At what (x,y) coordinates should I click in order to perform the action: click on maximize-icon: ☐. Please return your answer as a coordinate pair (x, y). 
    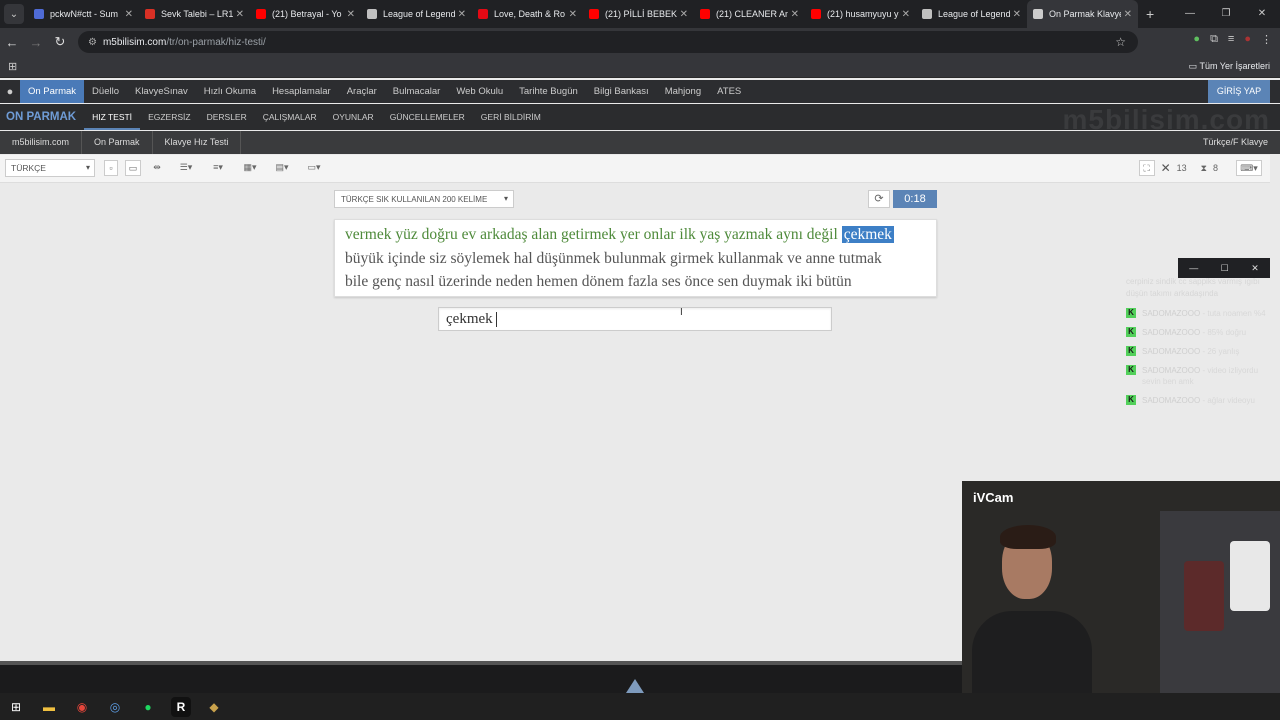
    Looking at the image, I should click on (1225, 268).